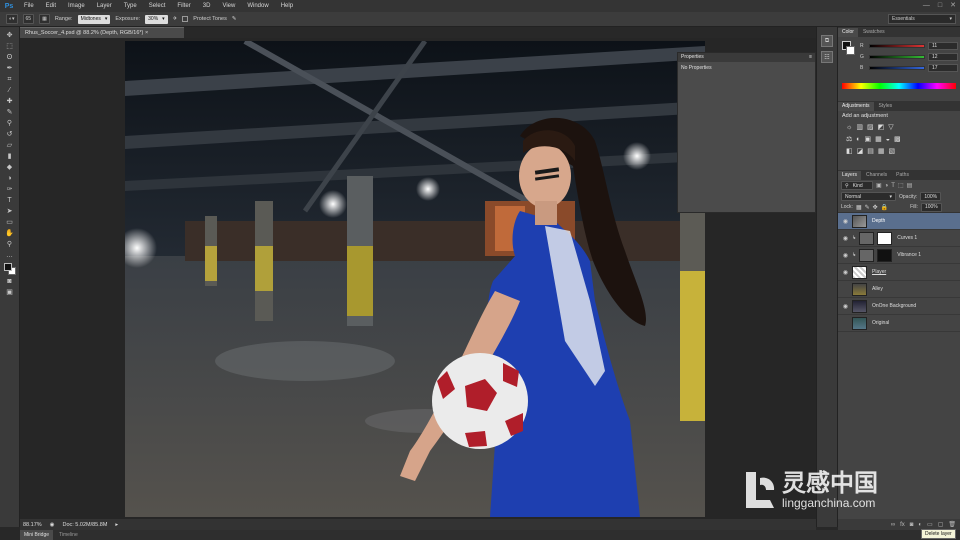  Describe the element at coordinates (146, 33) in the screenshot. I see `close-icon: ×` at that location.